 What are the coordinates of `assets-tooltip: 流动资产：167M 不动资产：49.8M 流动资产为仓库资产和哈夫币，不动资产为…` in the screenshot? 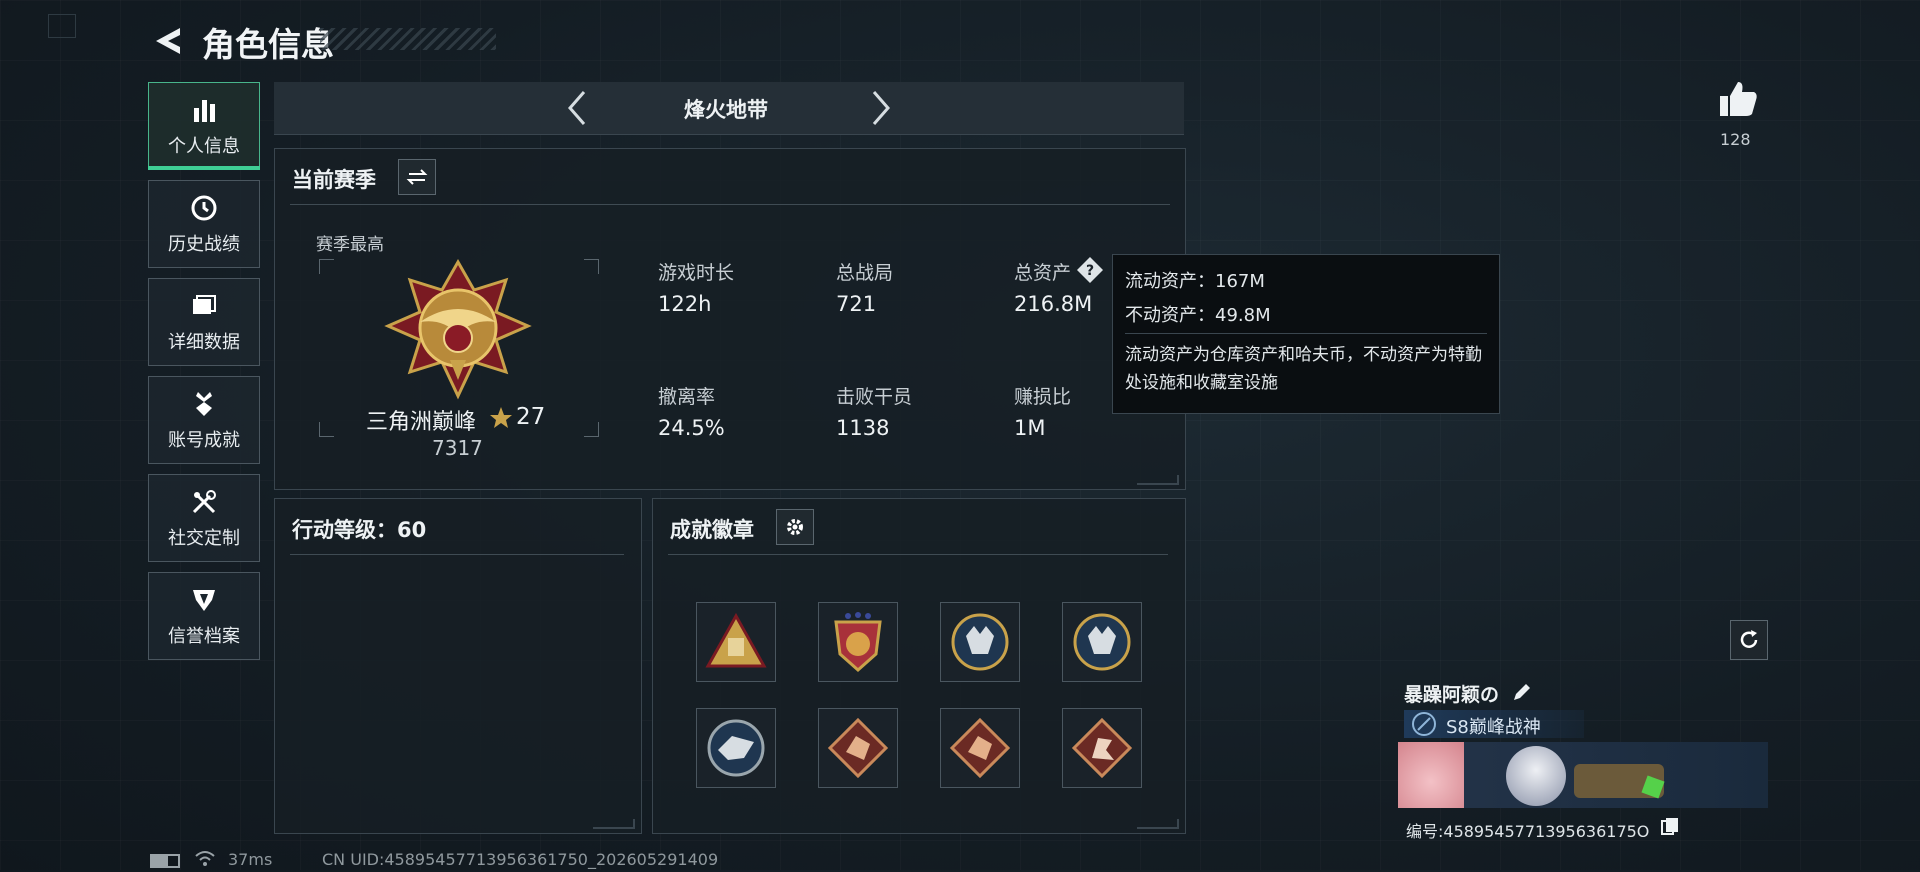 It's located at (1306, 334).